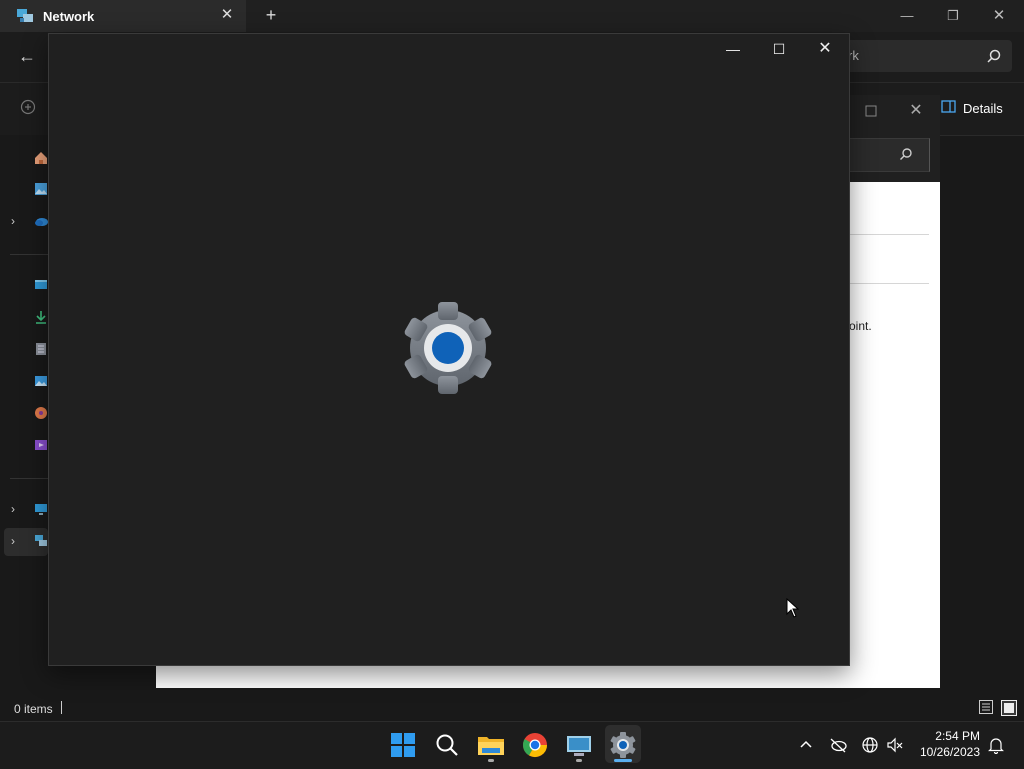  Describe the element at coordinates (579, 745) in the screenshot. I see `network-control-icon` at that location.